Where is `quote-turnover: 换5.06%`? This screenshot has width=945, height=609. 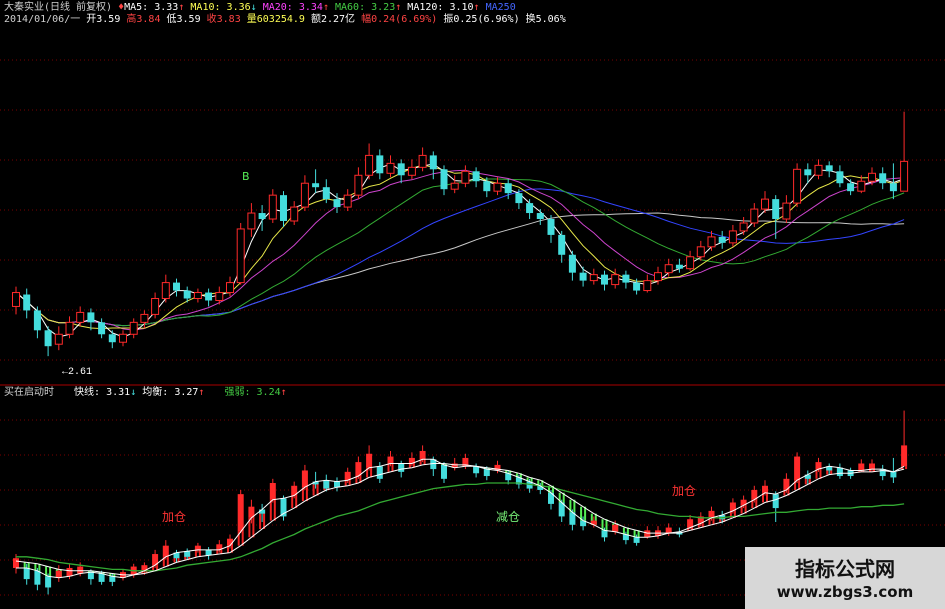
quote-turnover: 换5.06% is located at coordinates (545, 19).